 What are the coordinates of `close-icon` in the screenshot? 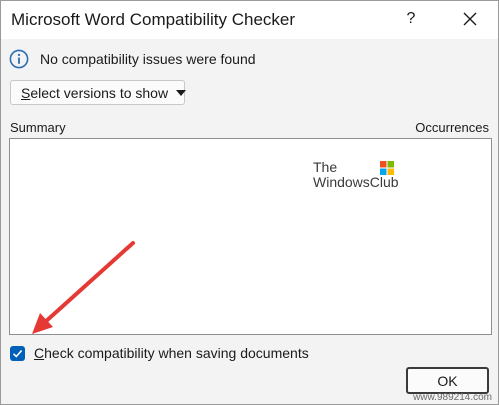 It's located at (470, 19).